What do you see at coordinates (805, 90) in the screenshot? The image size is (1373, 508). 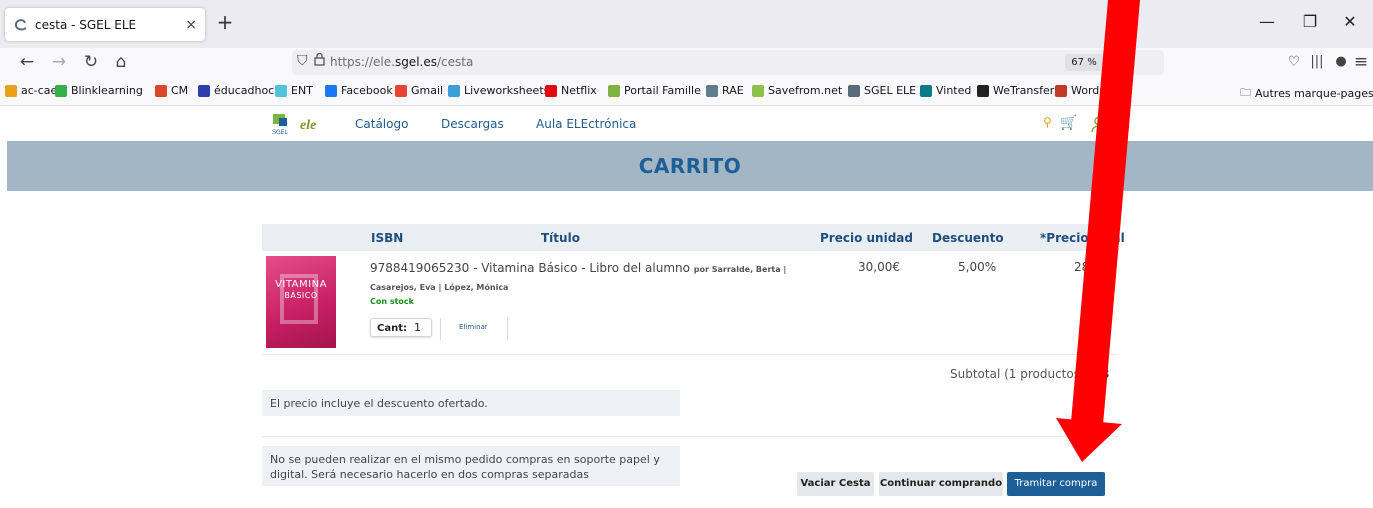 I see `bookmark-label: Savefrom.net` at bounding box center [805, 90].